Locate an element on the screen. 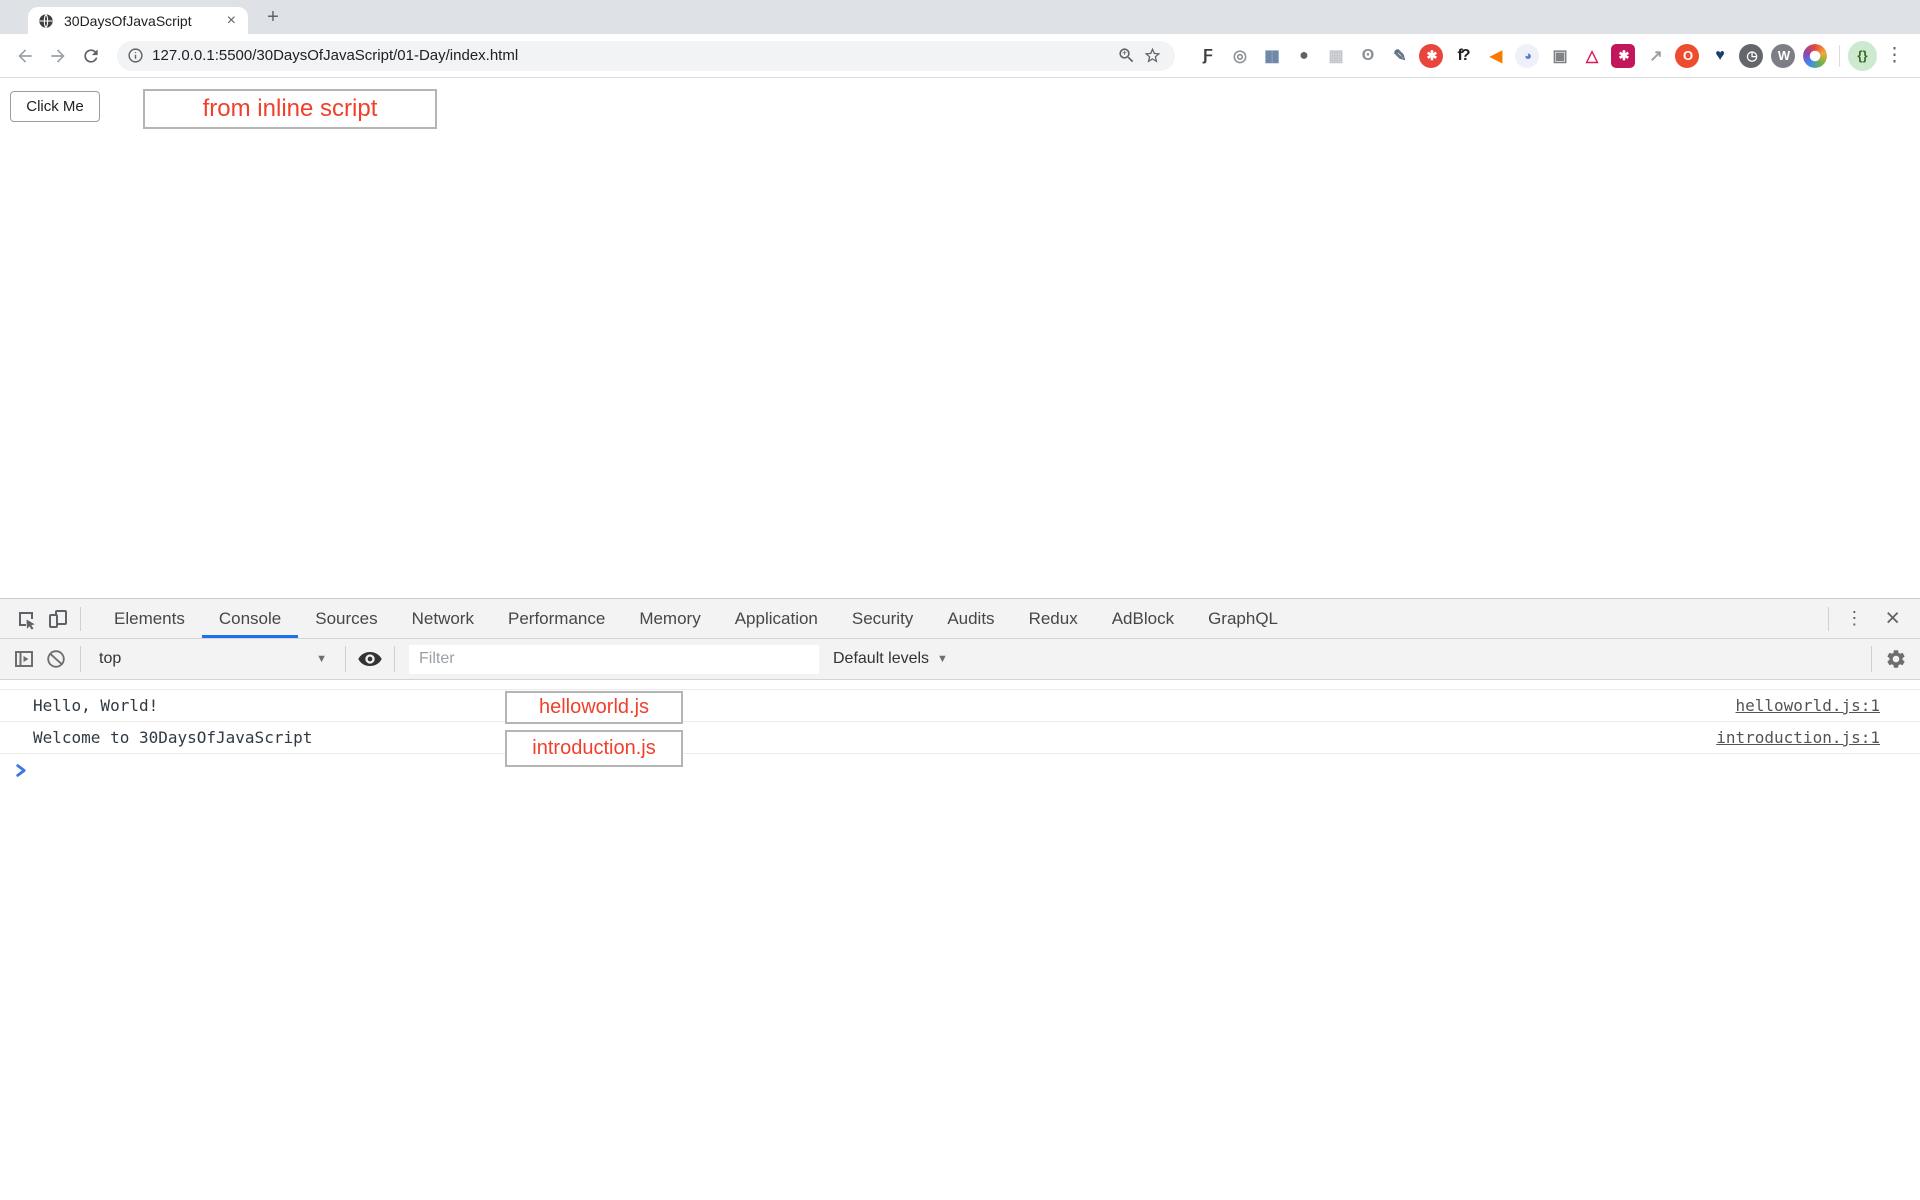  stop-hand-icon: ✱ is located at coordinates (1431, 55).